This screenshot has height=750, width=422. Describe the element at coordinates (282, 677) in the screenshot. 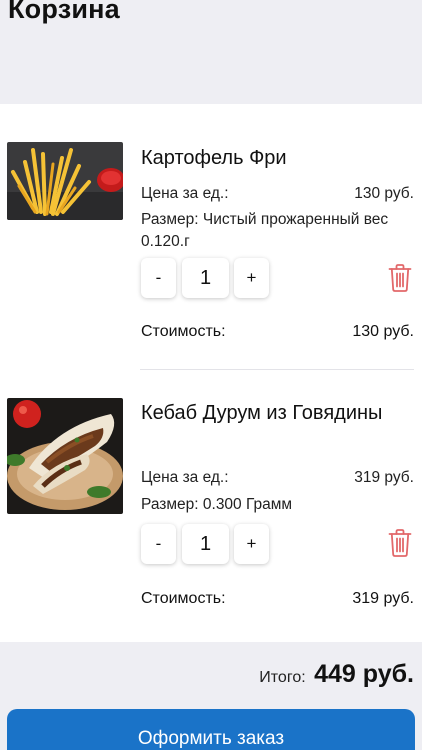

I see `total-label: Итого:` at that location.